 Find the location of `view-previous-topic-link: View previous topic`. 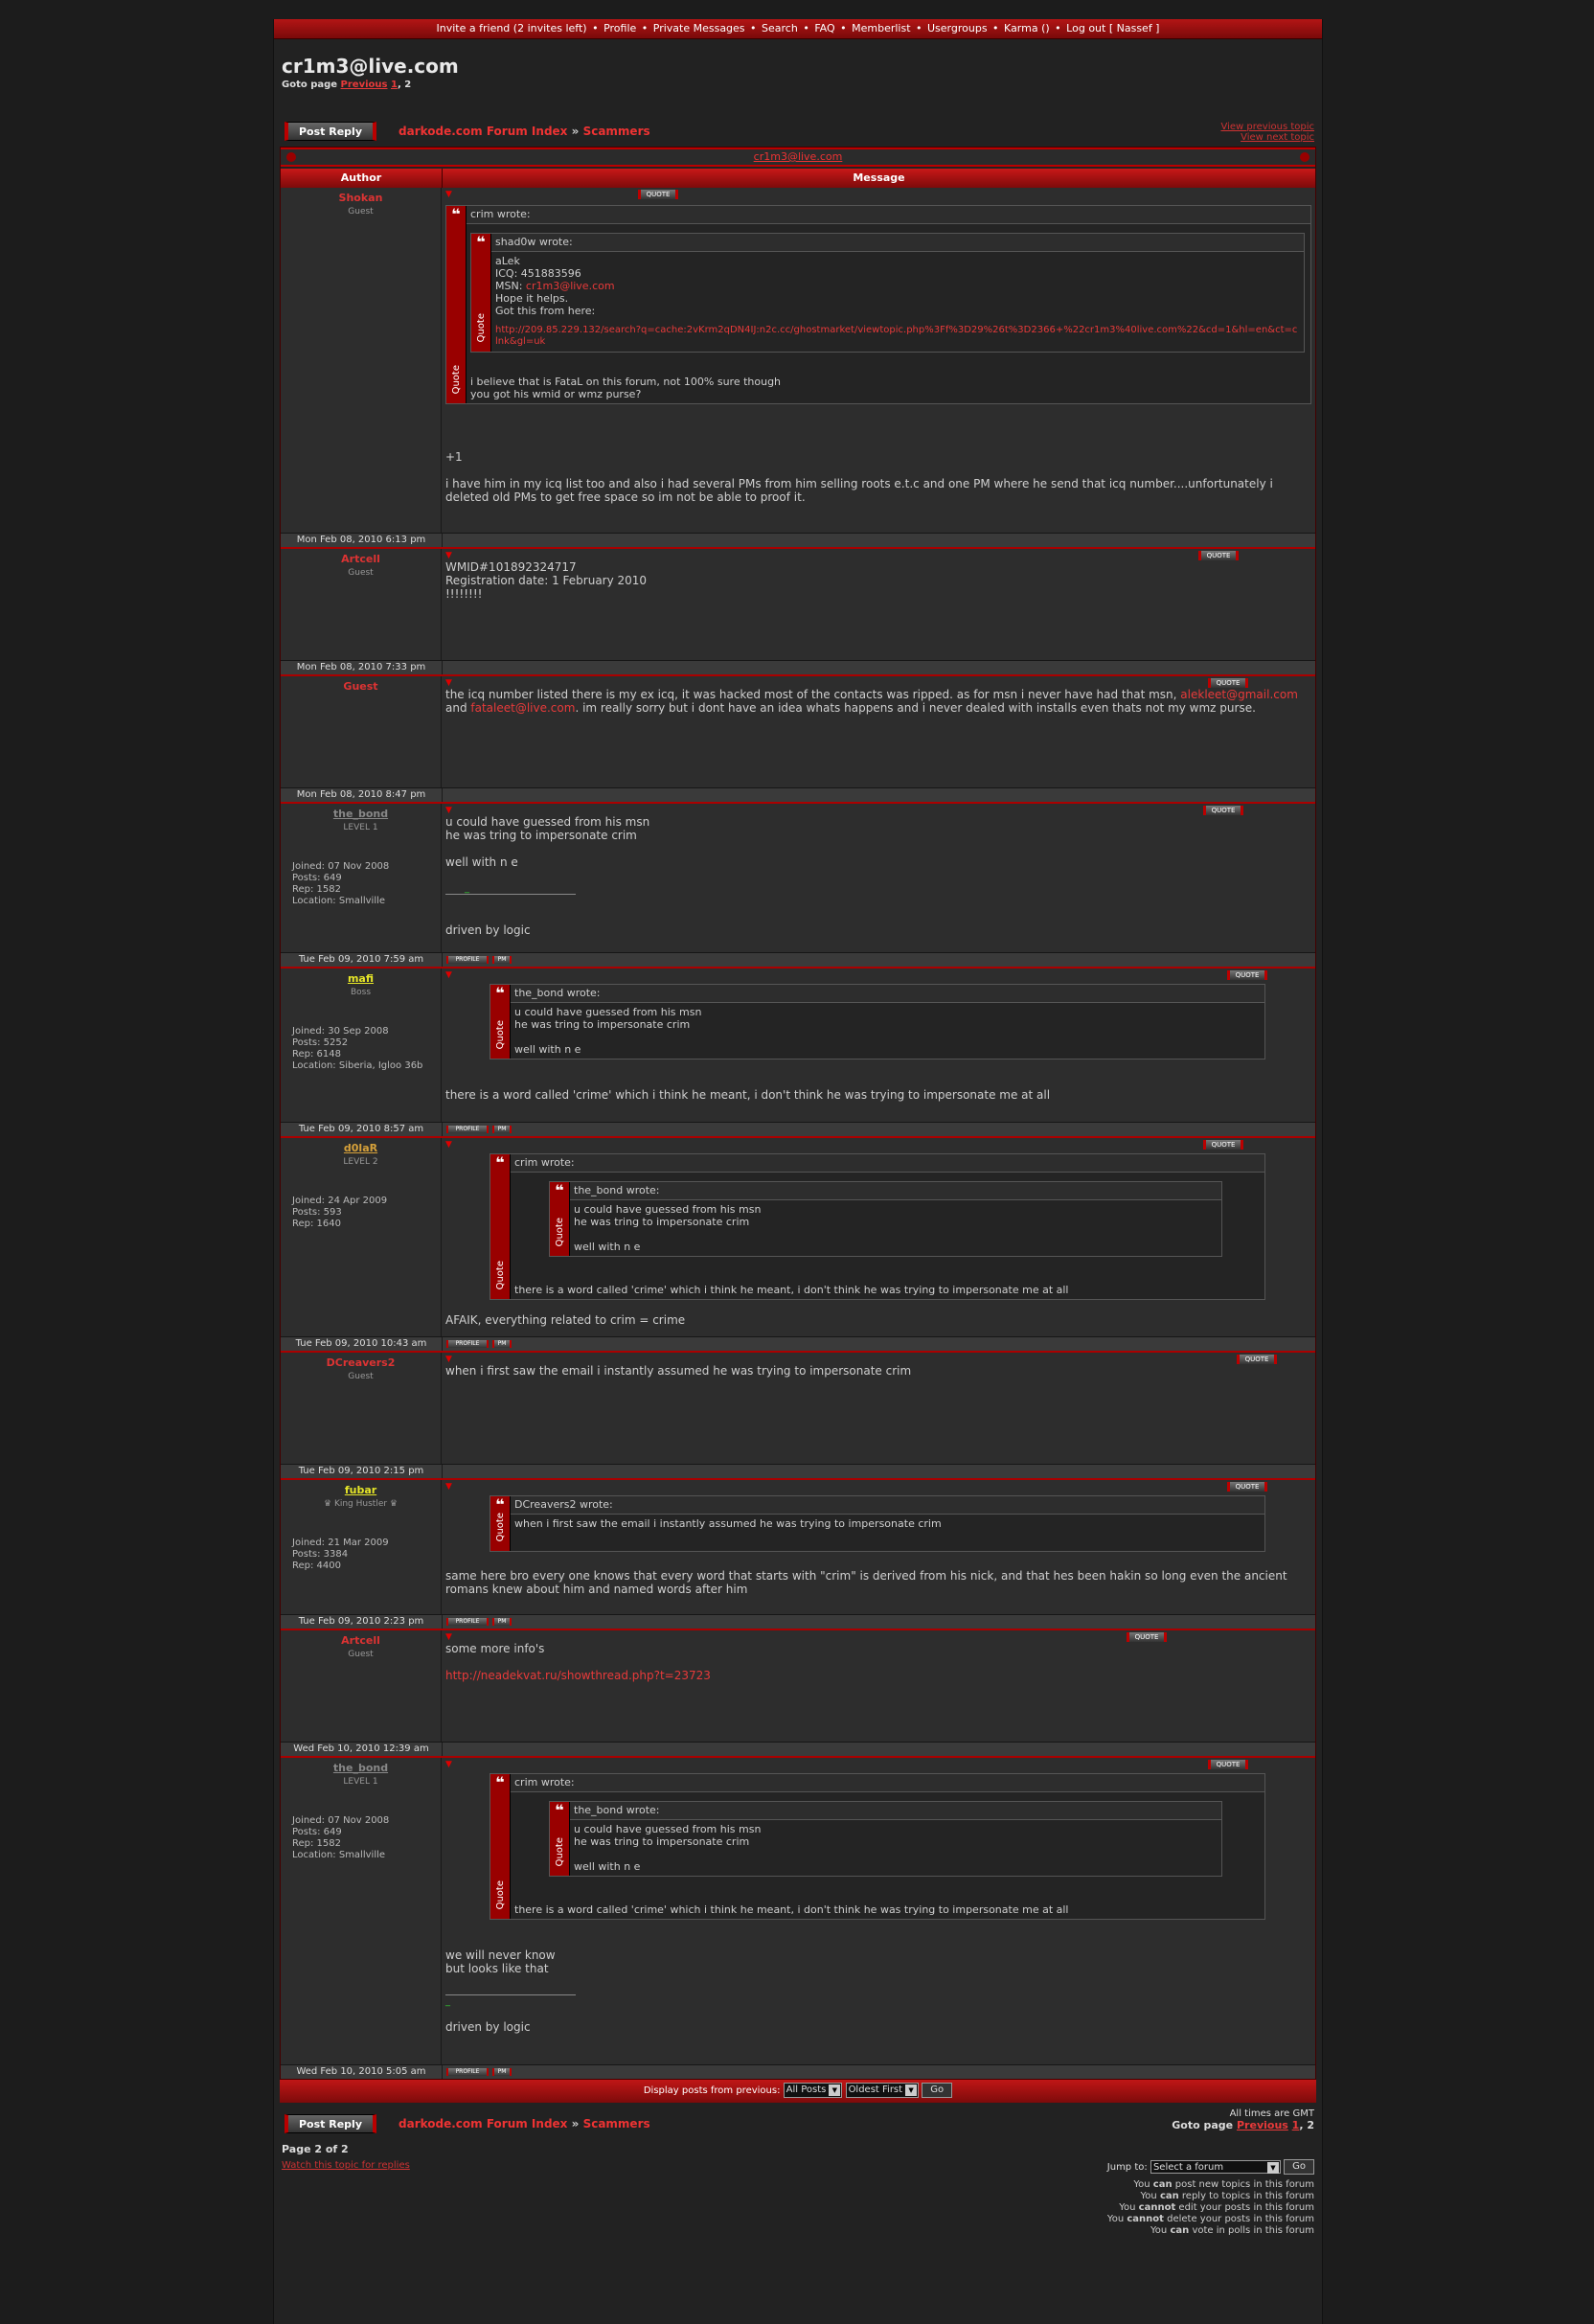

view-previous-topic-link: View previous topic is located at coordinates (1267, 127).